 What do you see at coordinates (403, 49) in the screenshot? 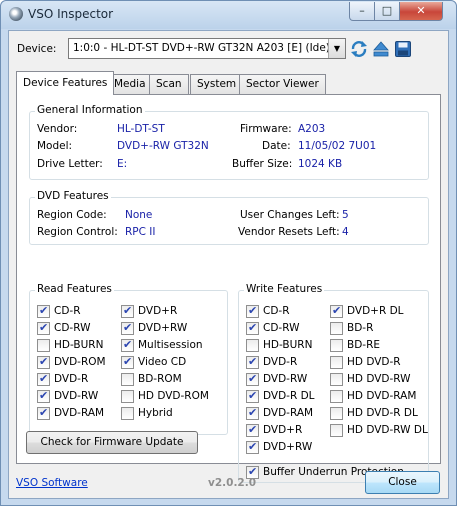
I see `save-icon` at bounding box center [403, 49].